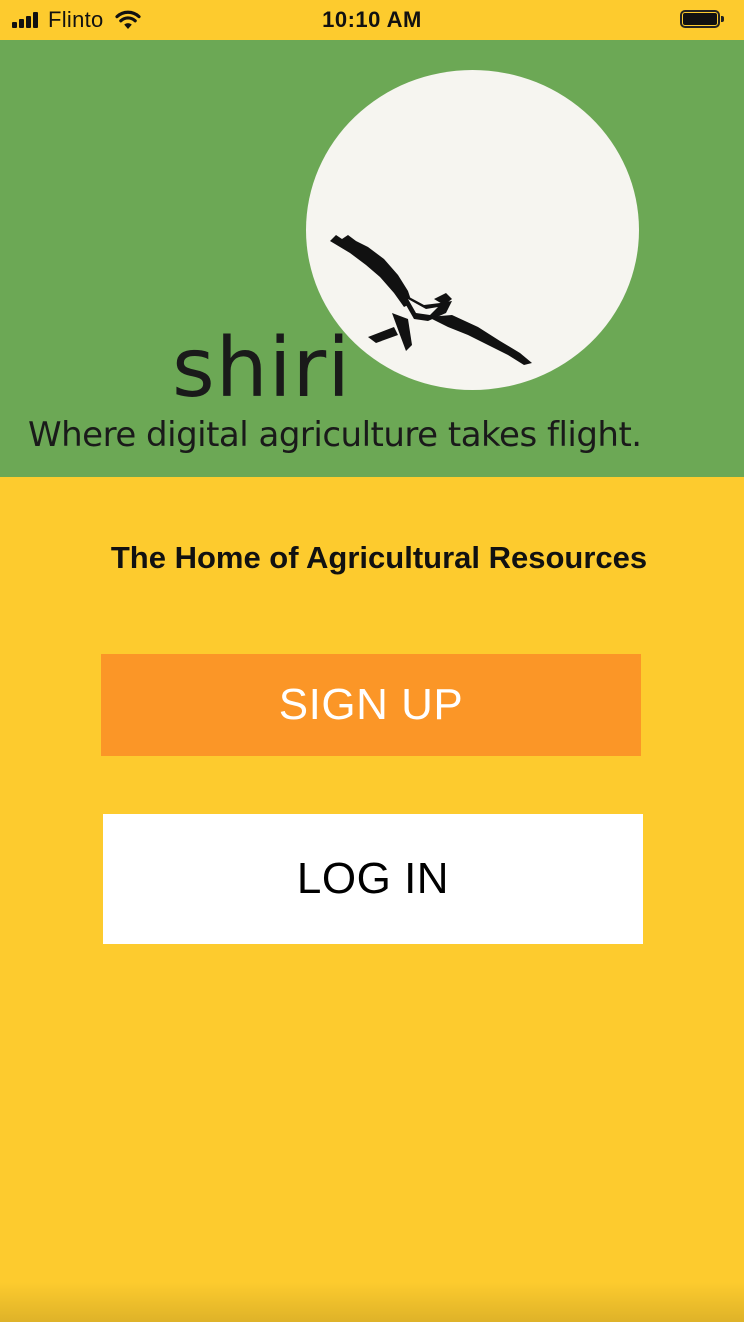  I want to click on tagline: Where digital agriculture takes flight., so click(335, 435).